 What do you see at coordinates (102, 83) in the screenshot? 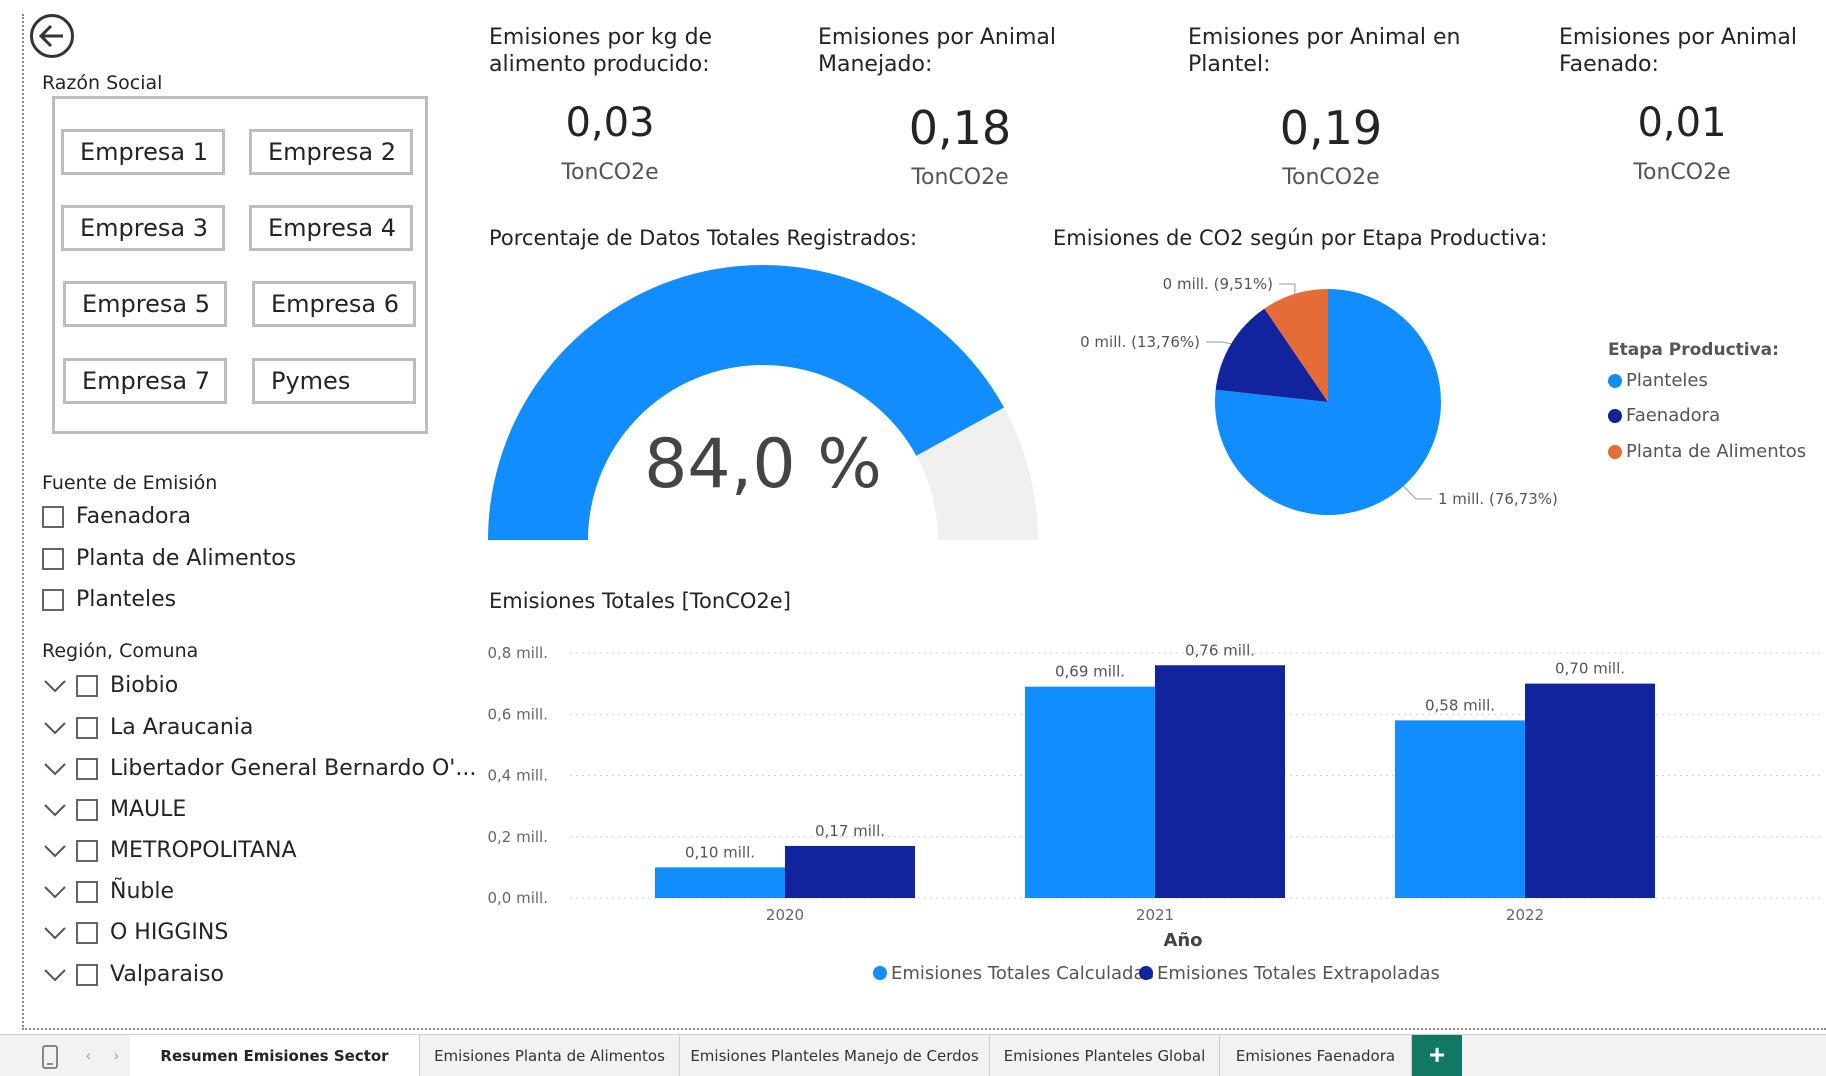
I see `razon-social-label: Razón Social` at bounding box center [102, 83].